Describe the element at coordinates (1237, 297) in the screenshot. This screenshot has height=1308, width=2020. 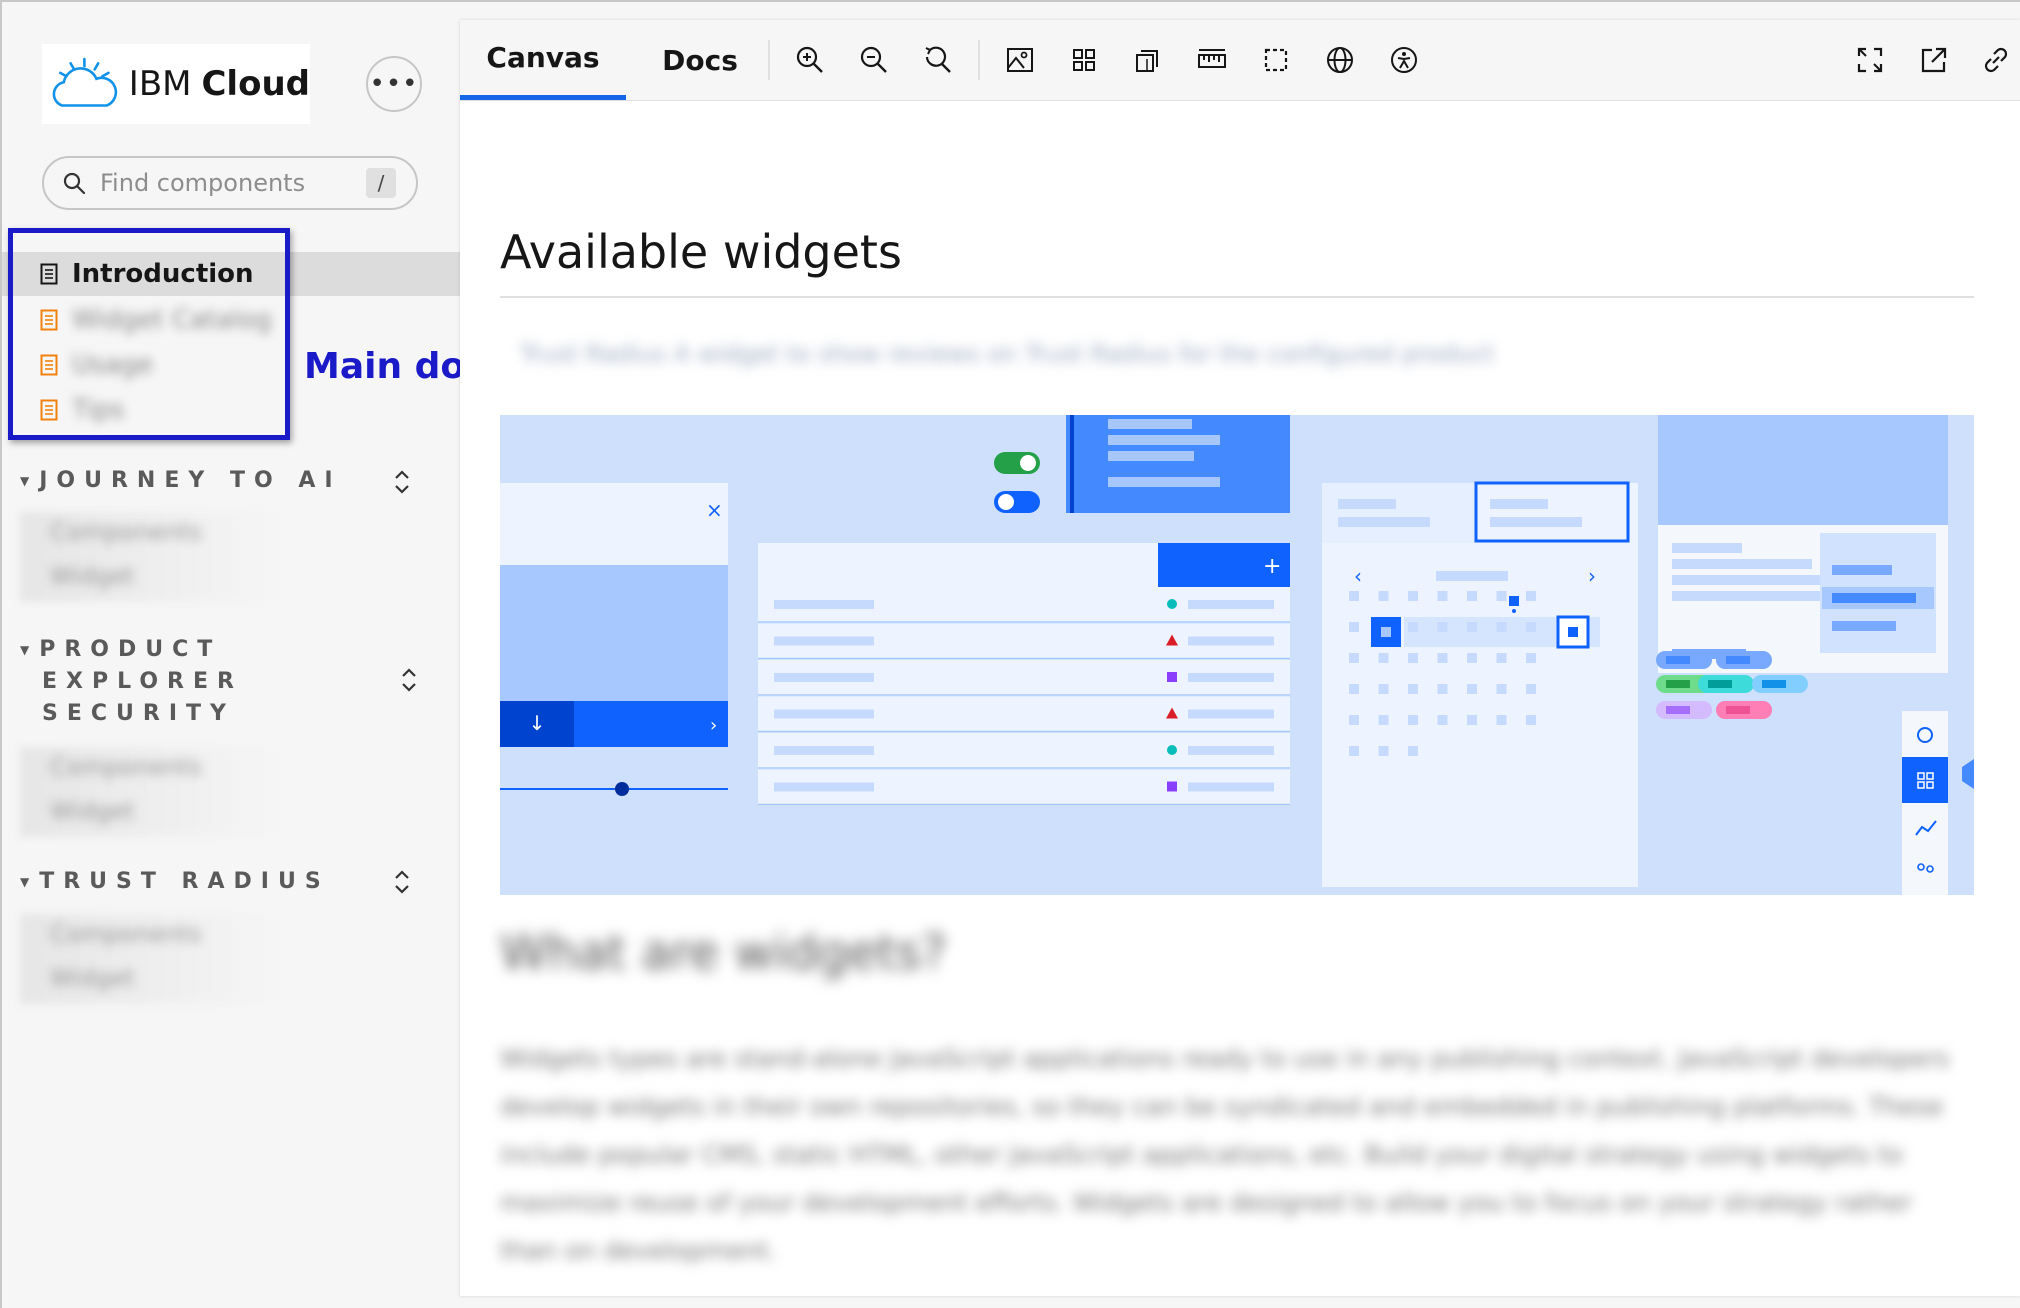
I see `title-divider` at that location.